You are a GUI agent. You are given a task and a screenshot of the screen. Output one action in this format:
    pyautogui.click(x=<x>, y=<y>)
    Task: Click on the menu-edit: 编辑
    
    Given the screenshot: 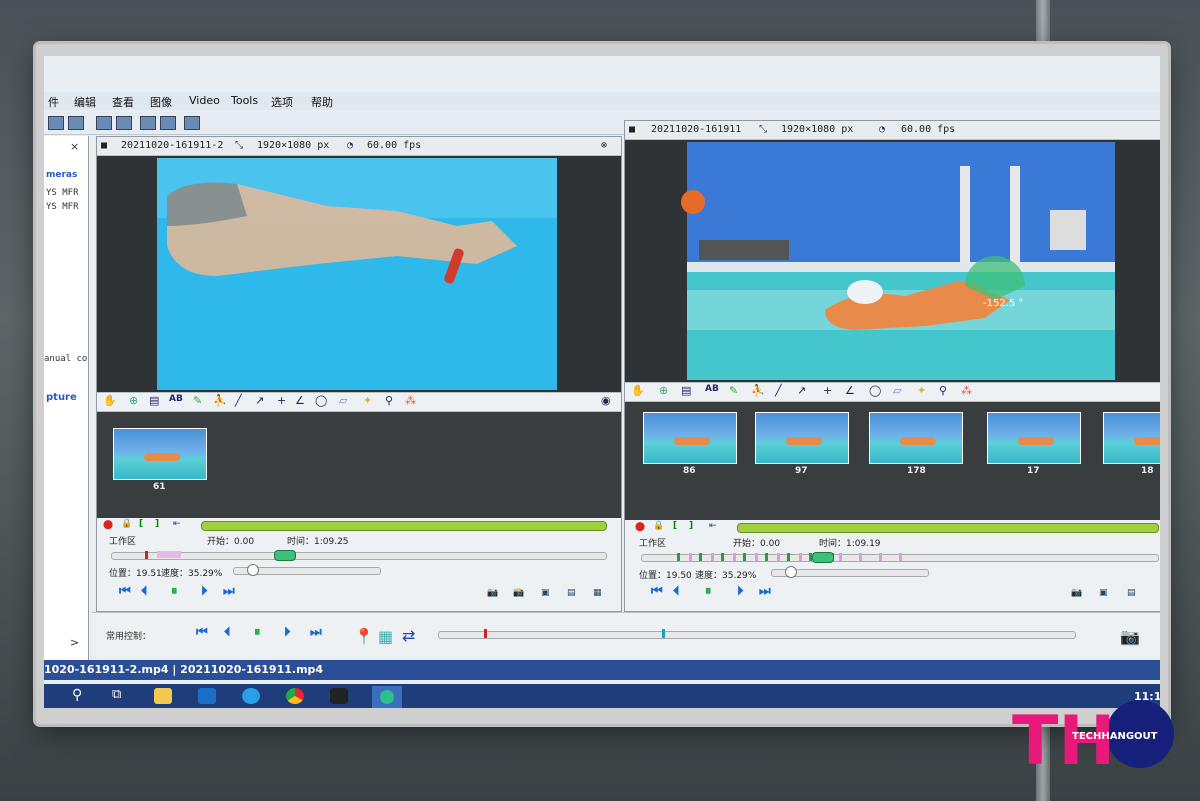 What is the action you would take?
    pyautogui.click(x=85, y=102)
    